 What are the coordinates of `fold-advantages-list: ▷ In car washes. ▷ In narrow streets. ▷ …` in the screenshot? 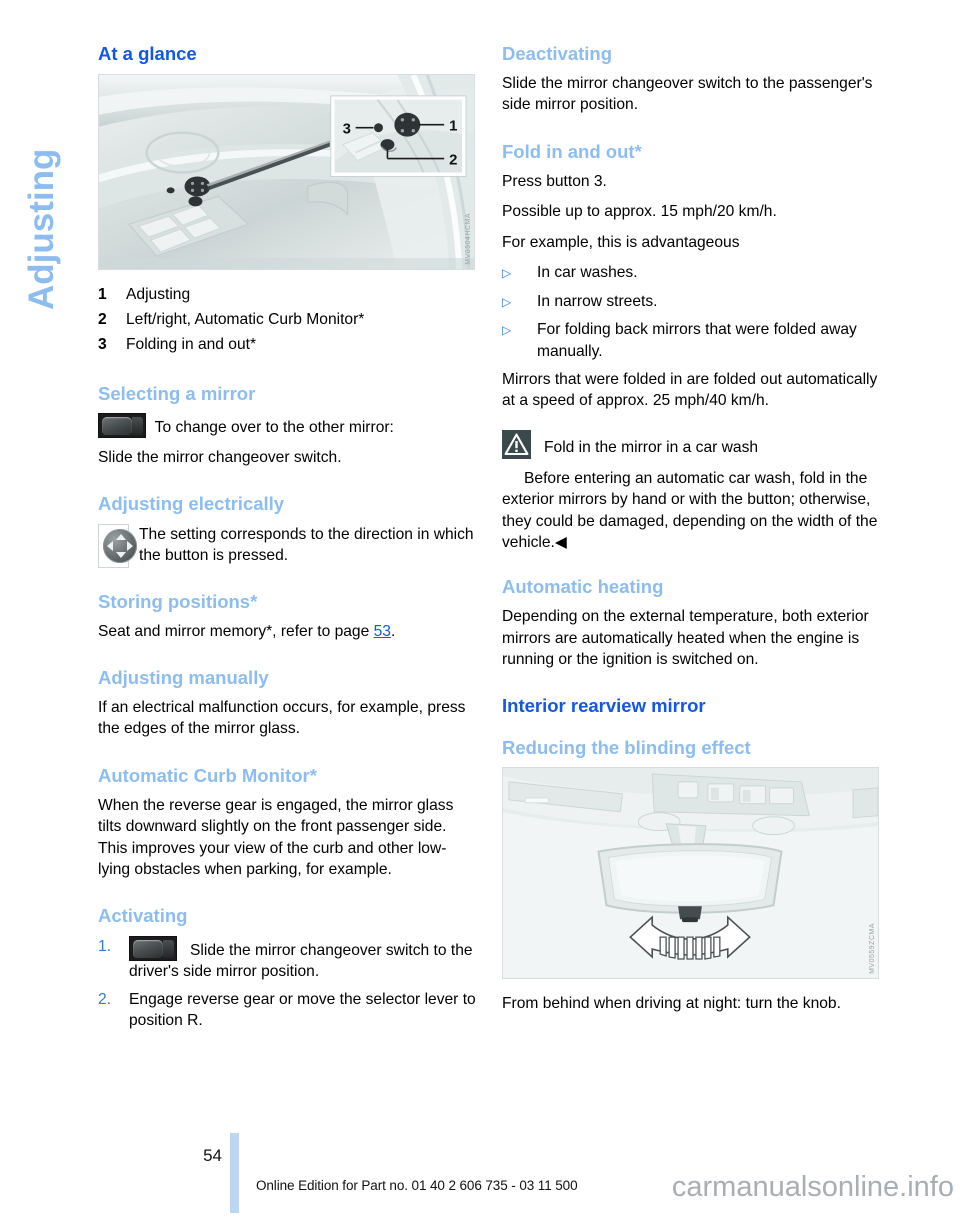 It's located at (691, 312).